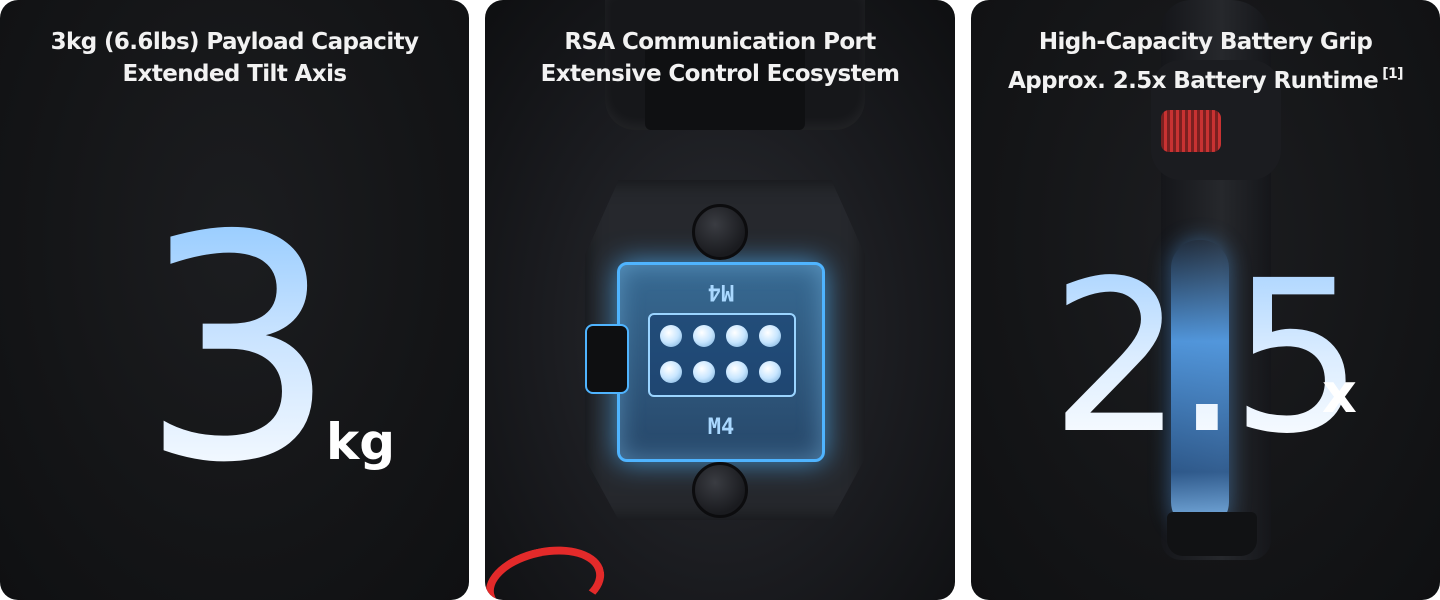 The width and height of the screenshot is (1440, 600). What do you see at coordinates (720, 42) in the screenshot?
I see `rsa-title-line1: RSA Communication Port` at bounding box center [720, 42].